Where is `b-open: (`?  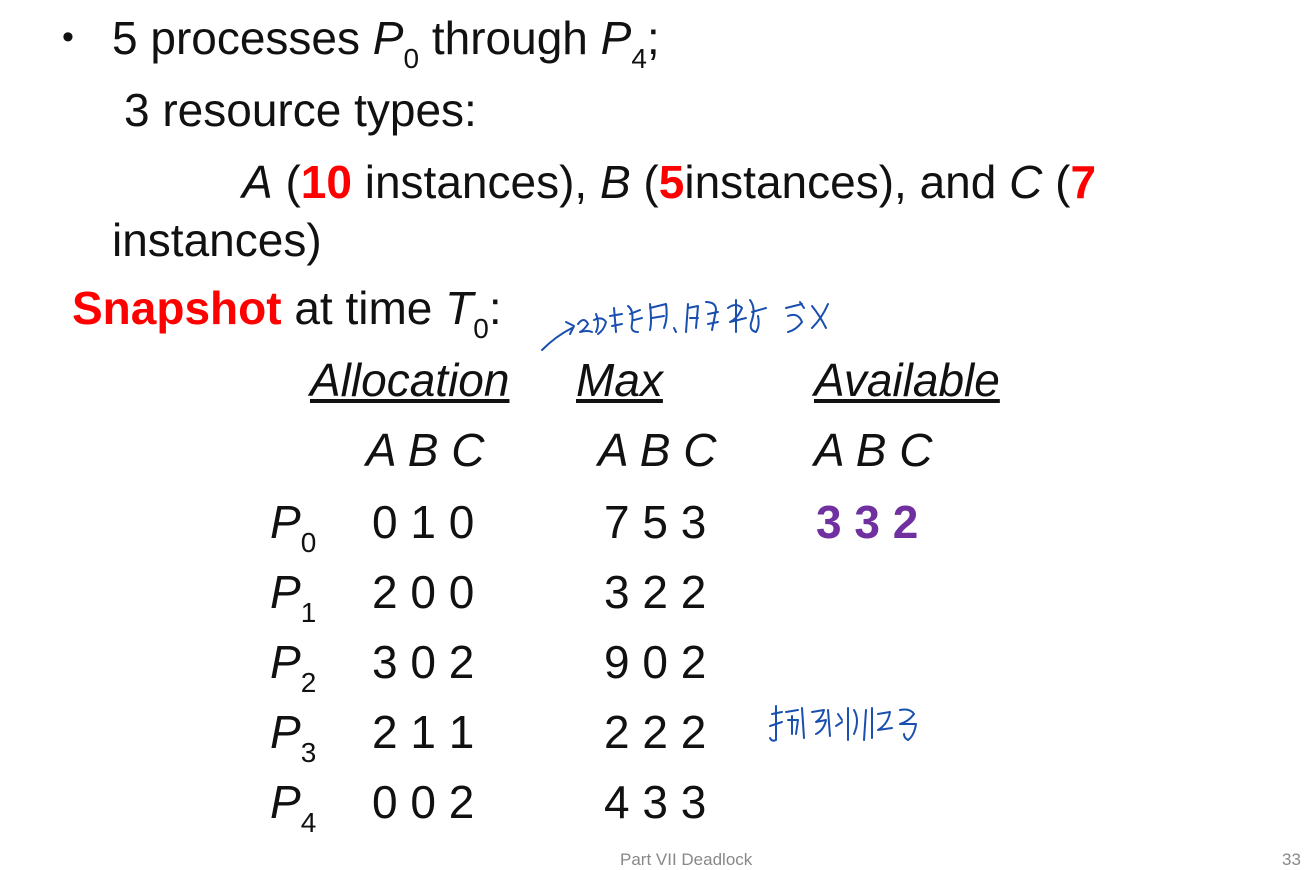
b-open: ( is located at coordinates (644, 182).